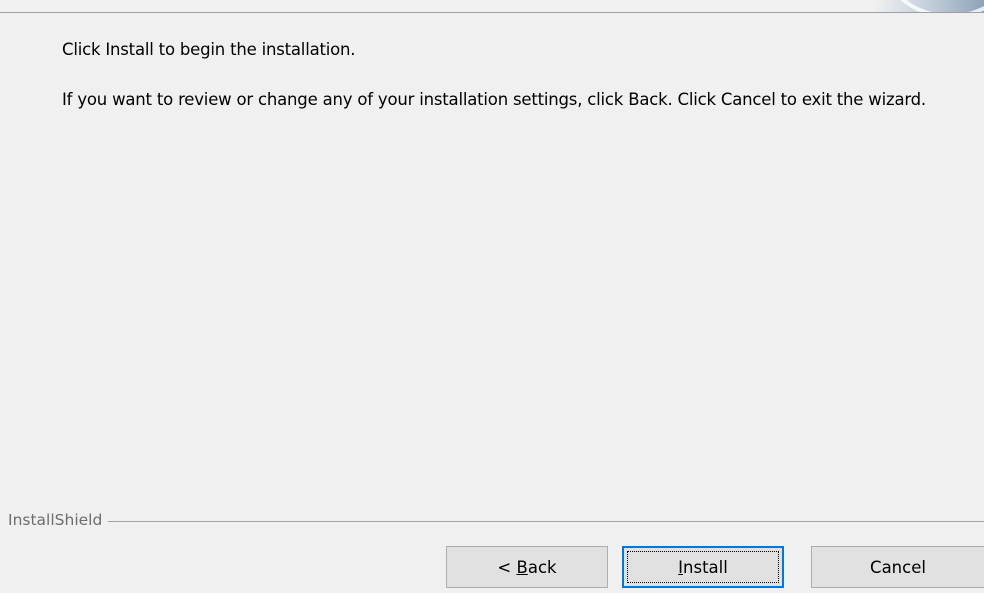 Image resolution: width=984 pixels, height=593 pixels. I want to click on focus-rectangle, so click(703, 567).